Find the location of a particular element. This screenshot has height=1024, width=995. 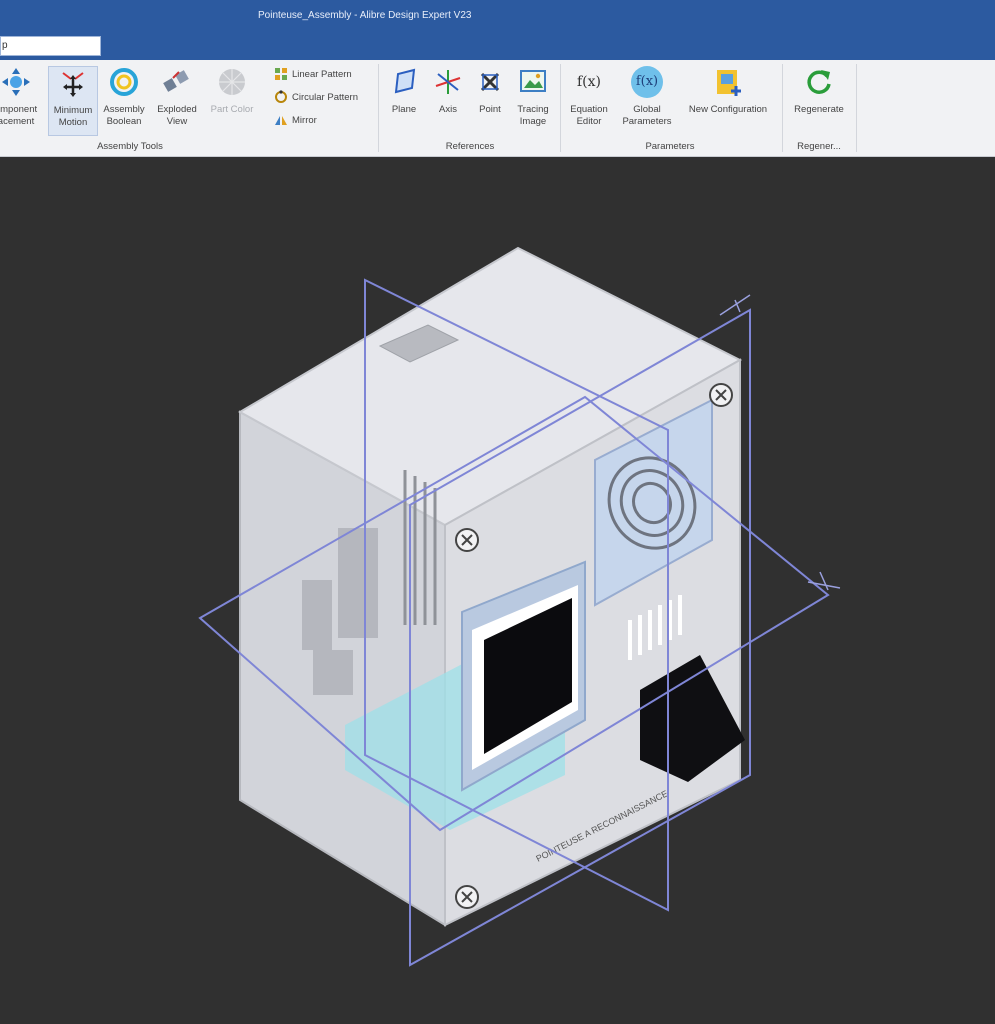

part-color-button: Part Color is located at coordinates (232, 101).